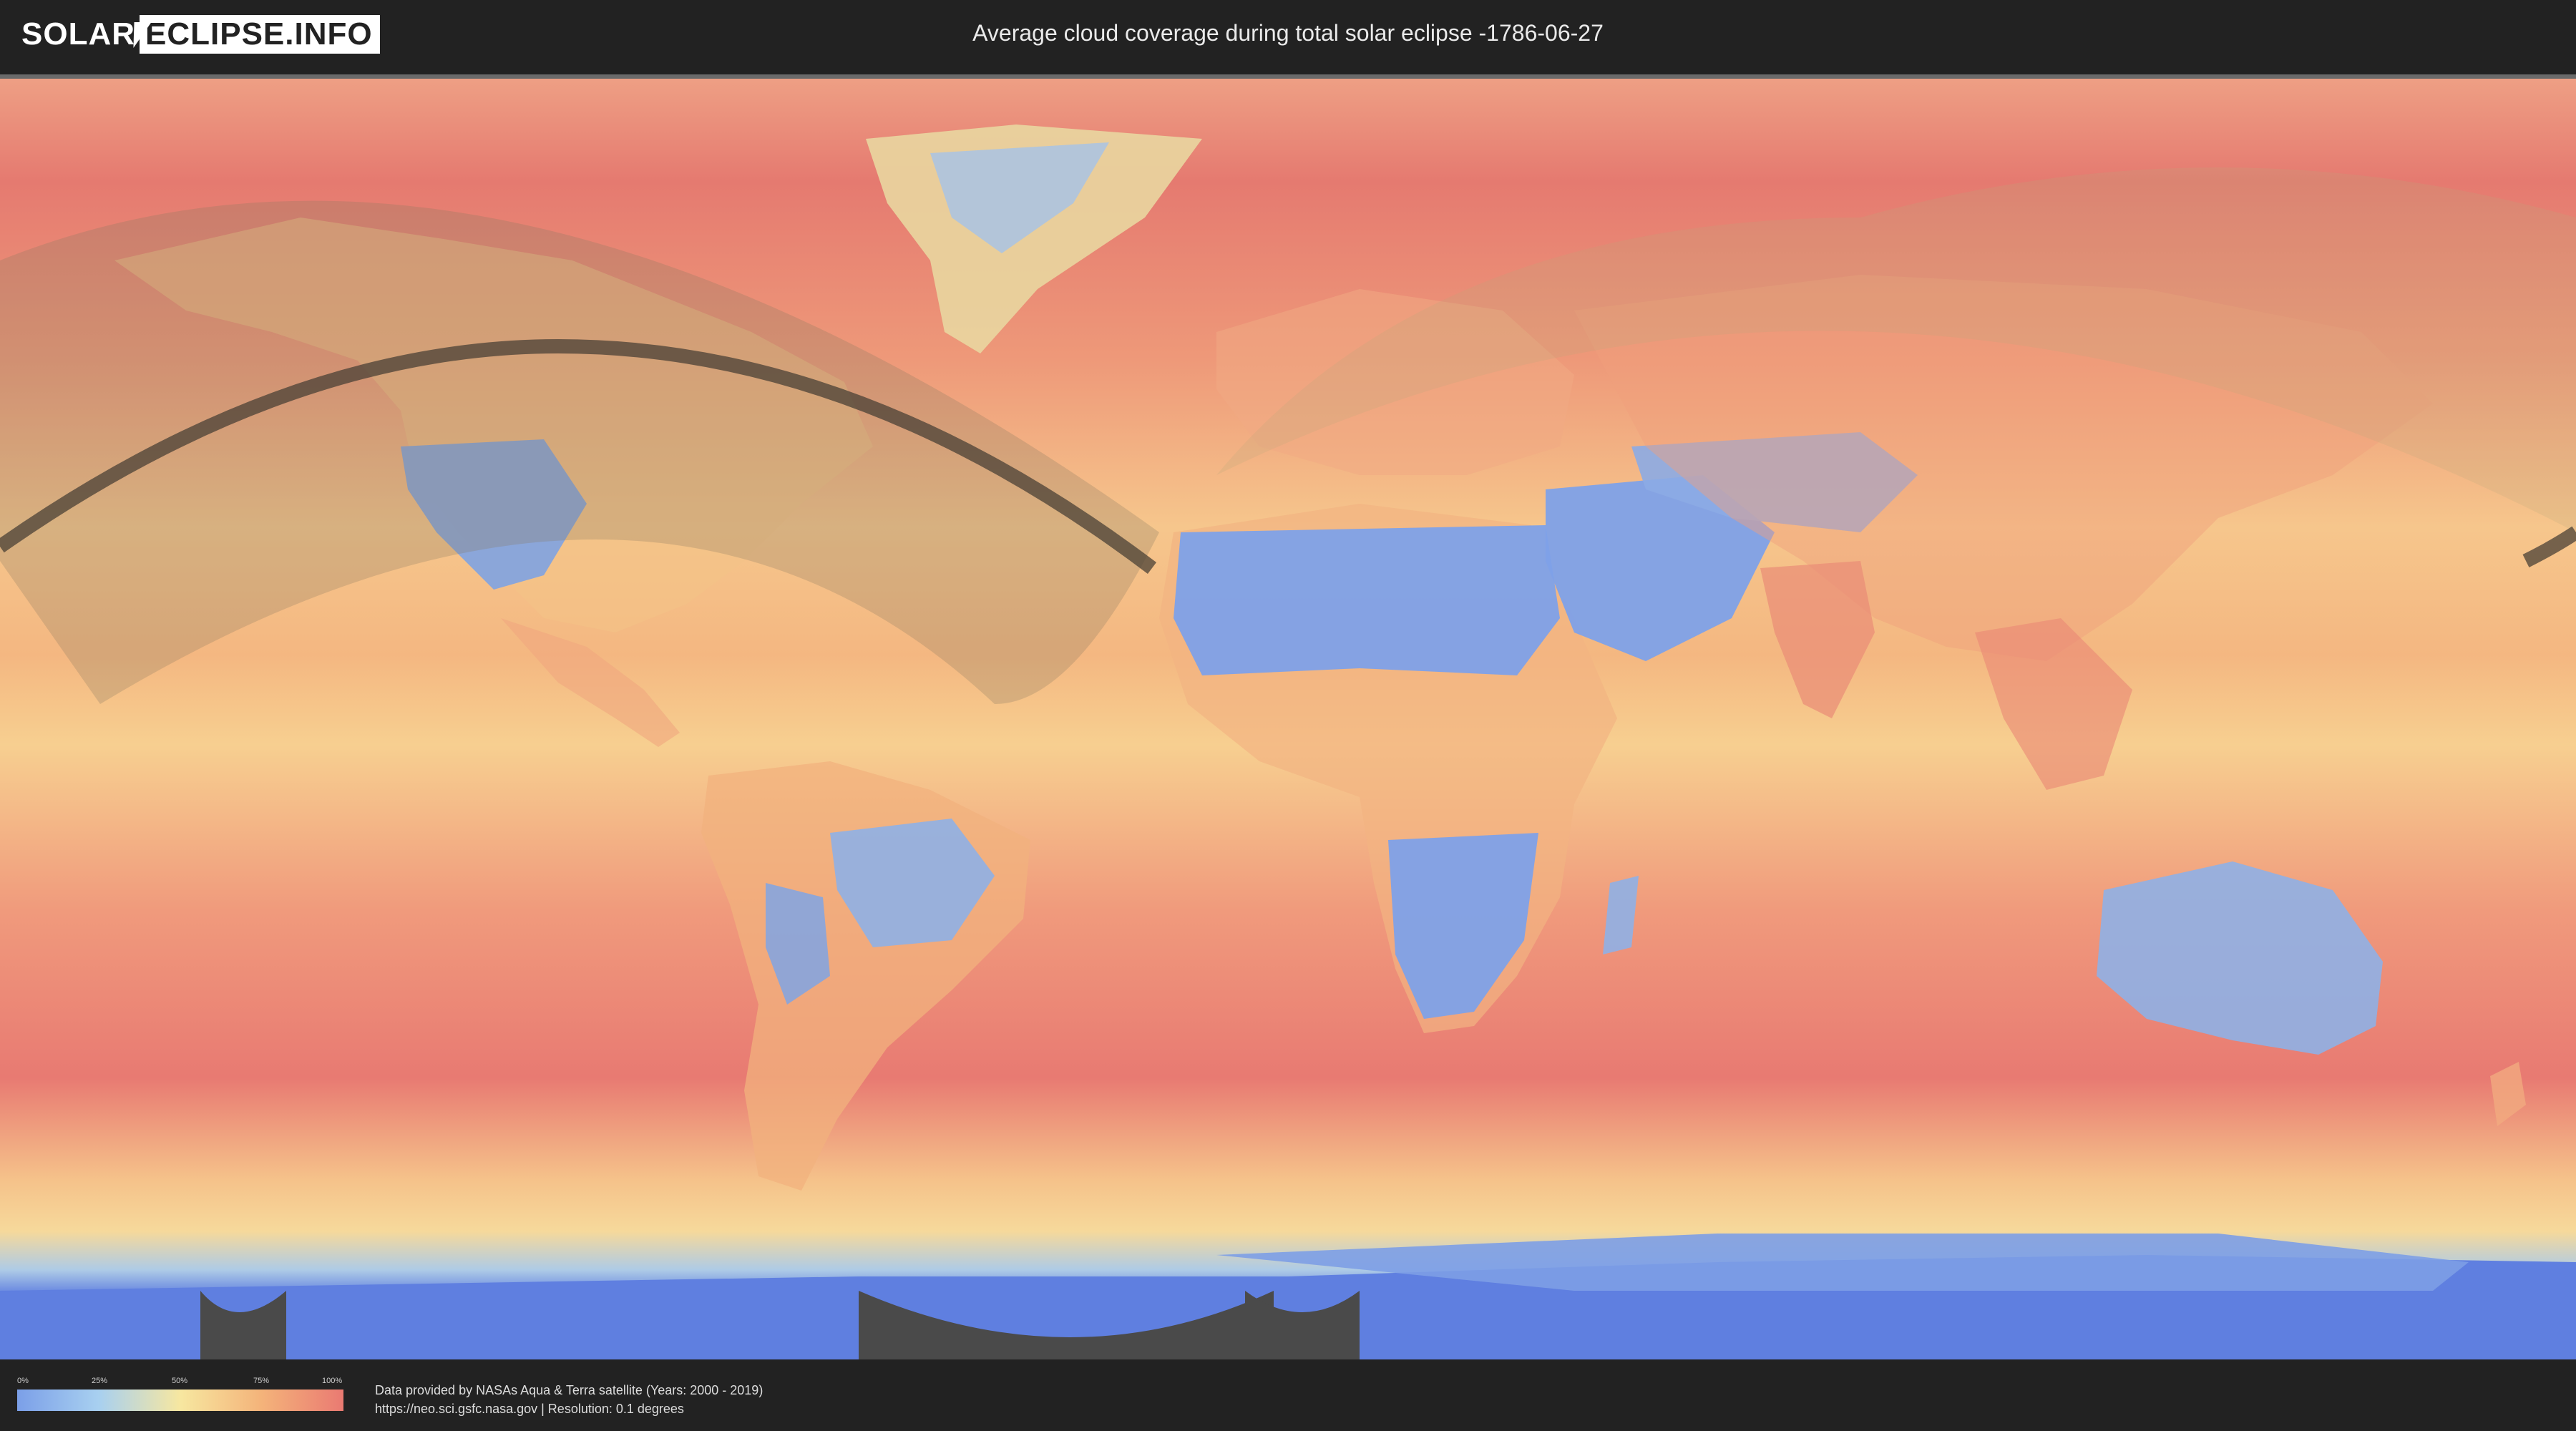 The height and width of the screenshot is (1431, 2576). Describe the element at coordinates (261, 1381) in the screenshot. I see `legend-tick-75: 75%` at that location.